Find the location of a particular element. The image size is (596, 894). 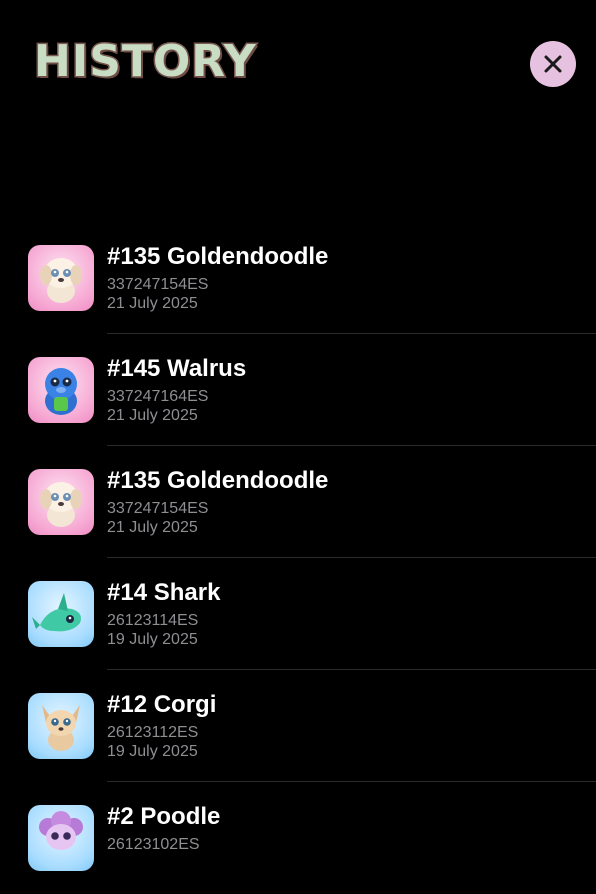

poodle-icon is located at coordinates (61, 838).